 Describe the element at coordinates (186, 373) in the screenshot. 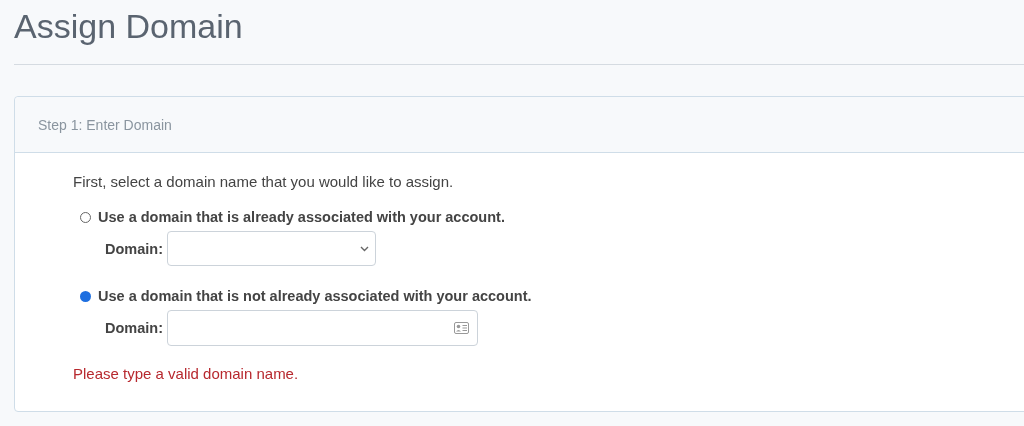

I see `error-message: Please type a valid domain name.` at that location.